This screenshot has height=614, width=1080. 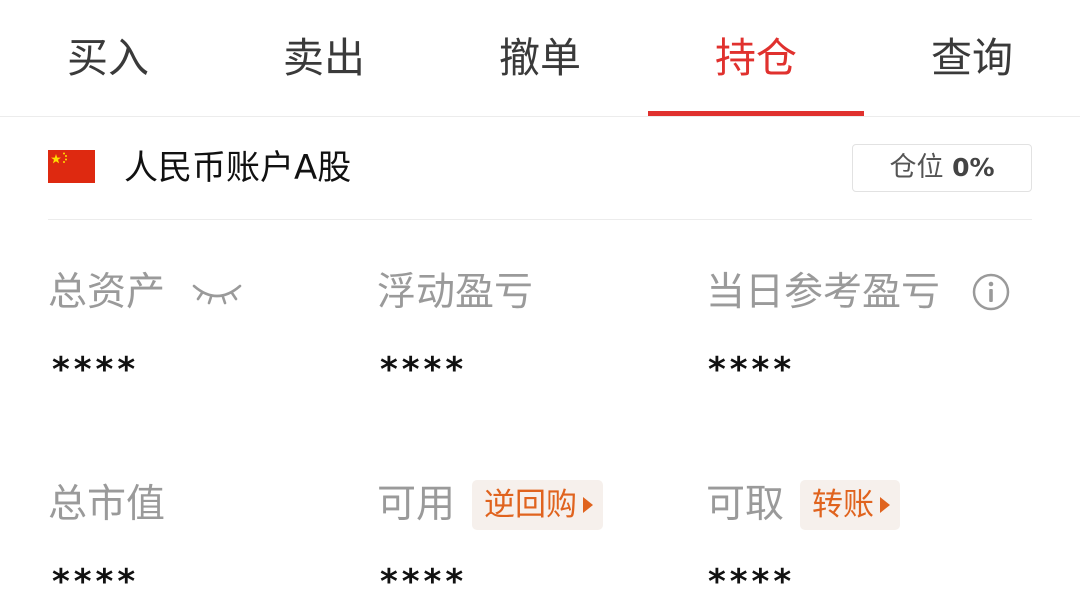 I want to click on tab-holdings-label: 持仓, so click(x=756, y=58).